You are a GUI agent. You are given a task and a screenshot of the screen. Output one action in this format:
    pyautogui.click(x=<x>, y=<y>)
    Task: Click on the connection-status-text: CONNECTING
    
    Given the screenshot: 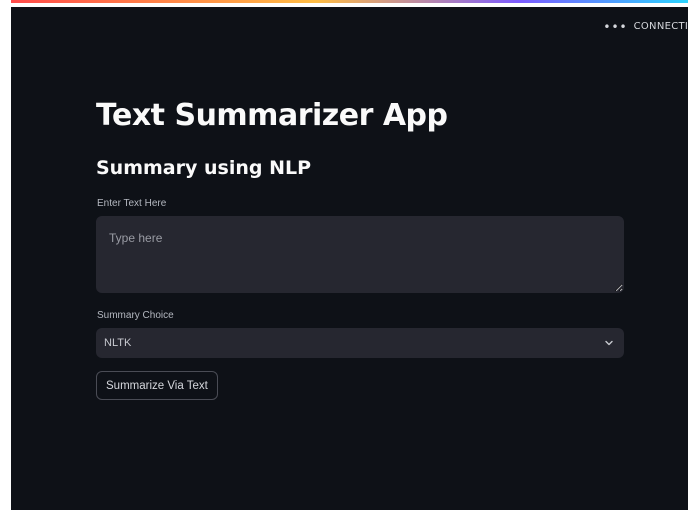 What is the action you would take?
    pyautogui.click(x=660, y=26)
    